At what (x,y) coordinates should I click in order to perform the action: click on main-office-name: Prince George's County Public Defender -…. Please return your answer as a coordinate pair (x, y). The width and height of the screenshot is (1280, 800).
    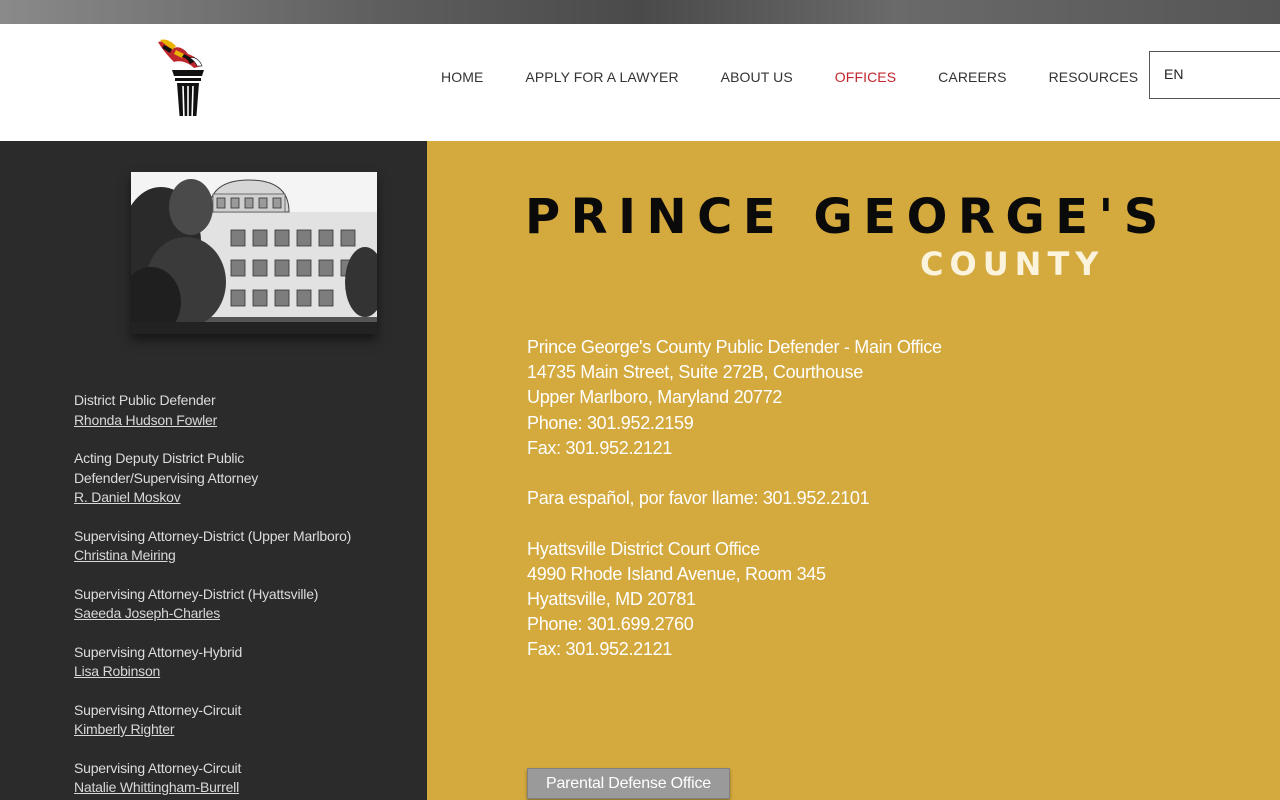
    Looking at the image, I should click on (734, 347).